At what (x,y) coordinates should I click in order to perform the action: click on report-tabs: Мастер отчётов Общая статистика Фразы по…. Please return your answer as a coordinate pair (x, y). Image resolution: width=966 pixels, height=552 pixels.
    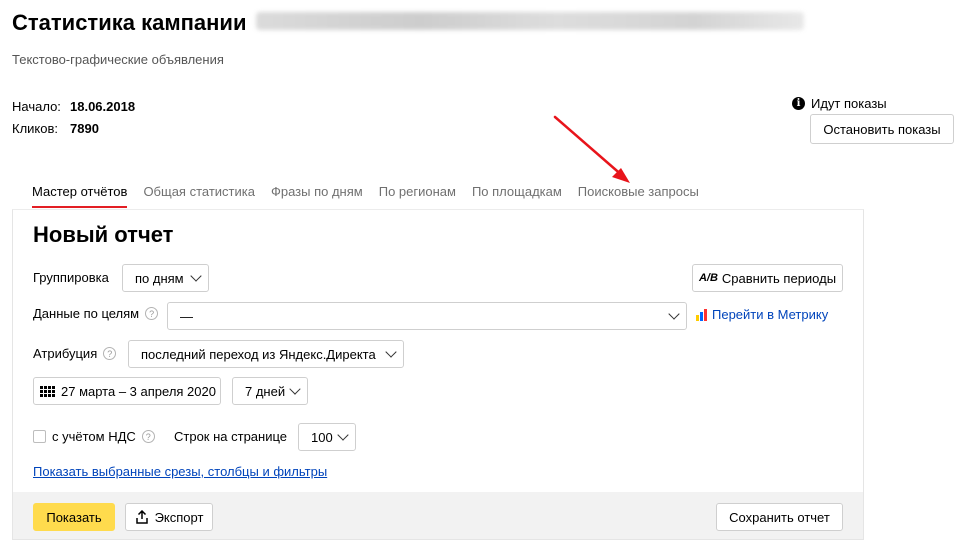
    Looking at the image, I should click on (365, 196).